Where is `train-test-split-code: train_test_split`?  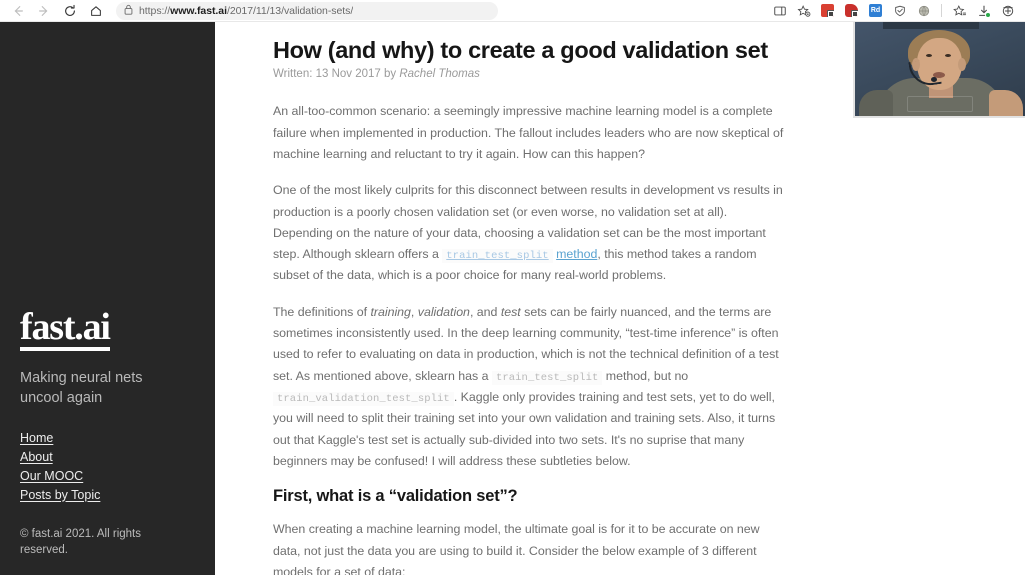 train-test-split-code: train_test_split is located at coordinates (547, 377).